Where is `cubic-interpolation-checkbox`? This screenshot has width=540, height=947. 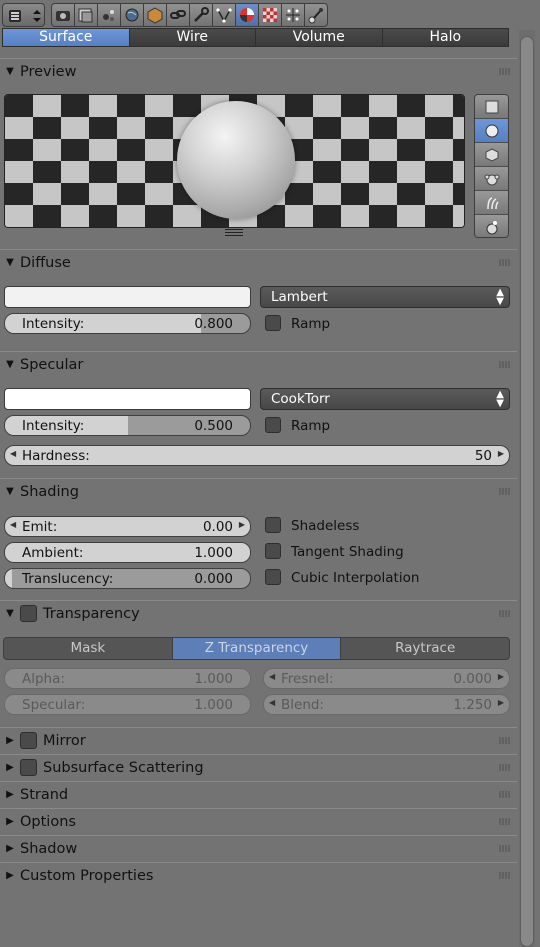
cubic-interpolation-checkbox is located at coordinates (273, 577).